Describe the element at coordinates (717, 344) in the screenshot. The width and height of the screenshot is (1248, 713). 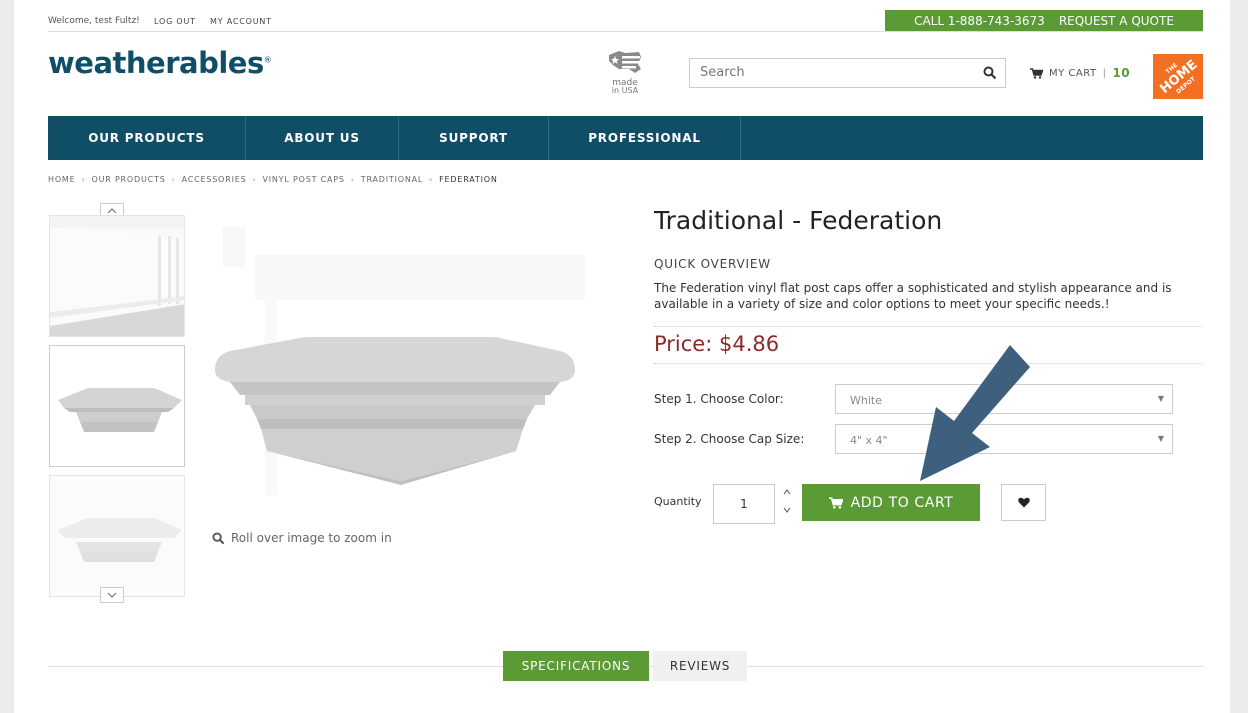
I see `product-price: Price: $4.86` at that location.